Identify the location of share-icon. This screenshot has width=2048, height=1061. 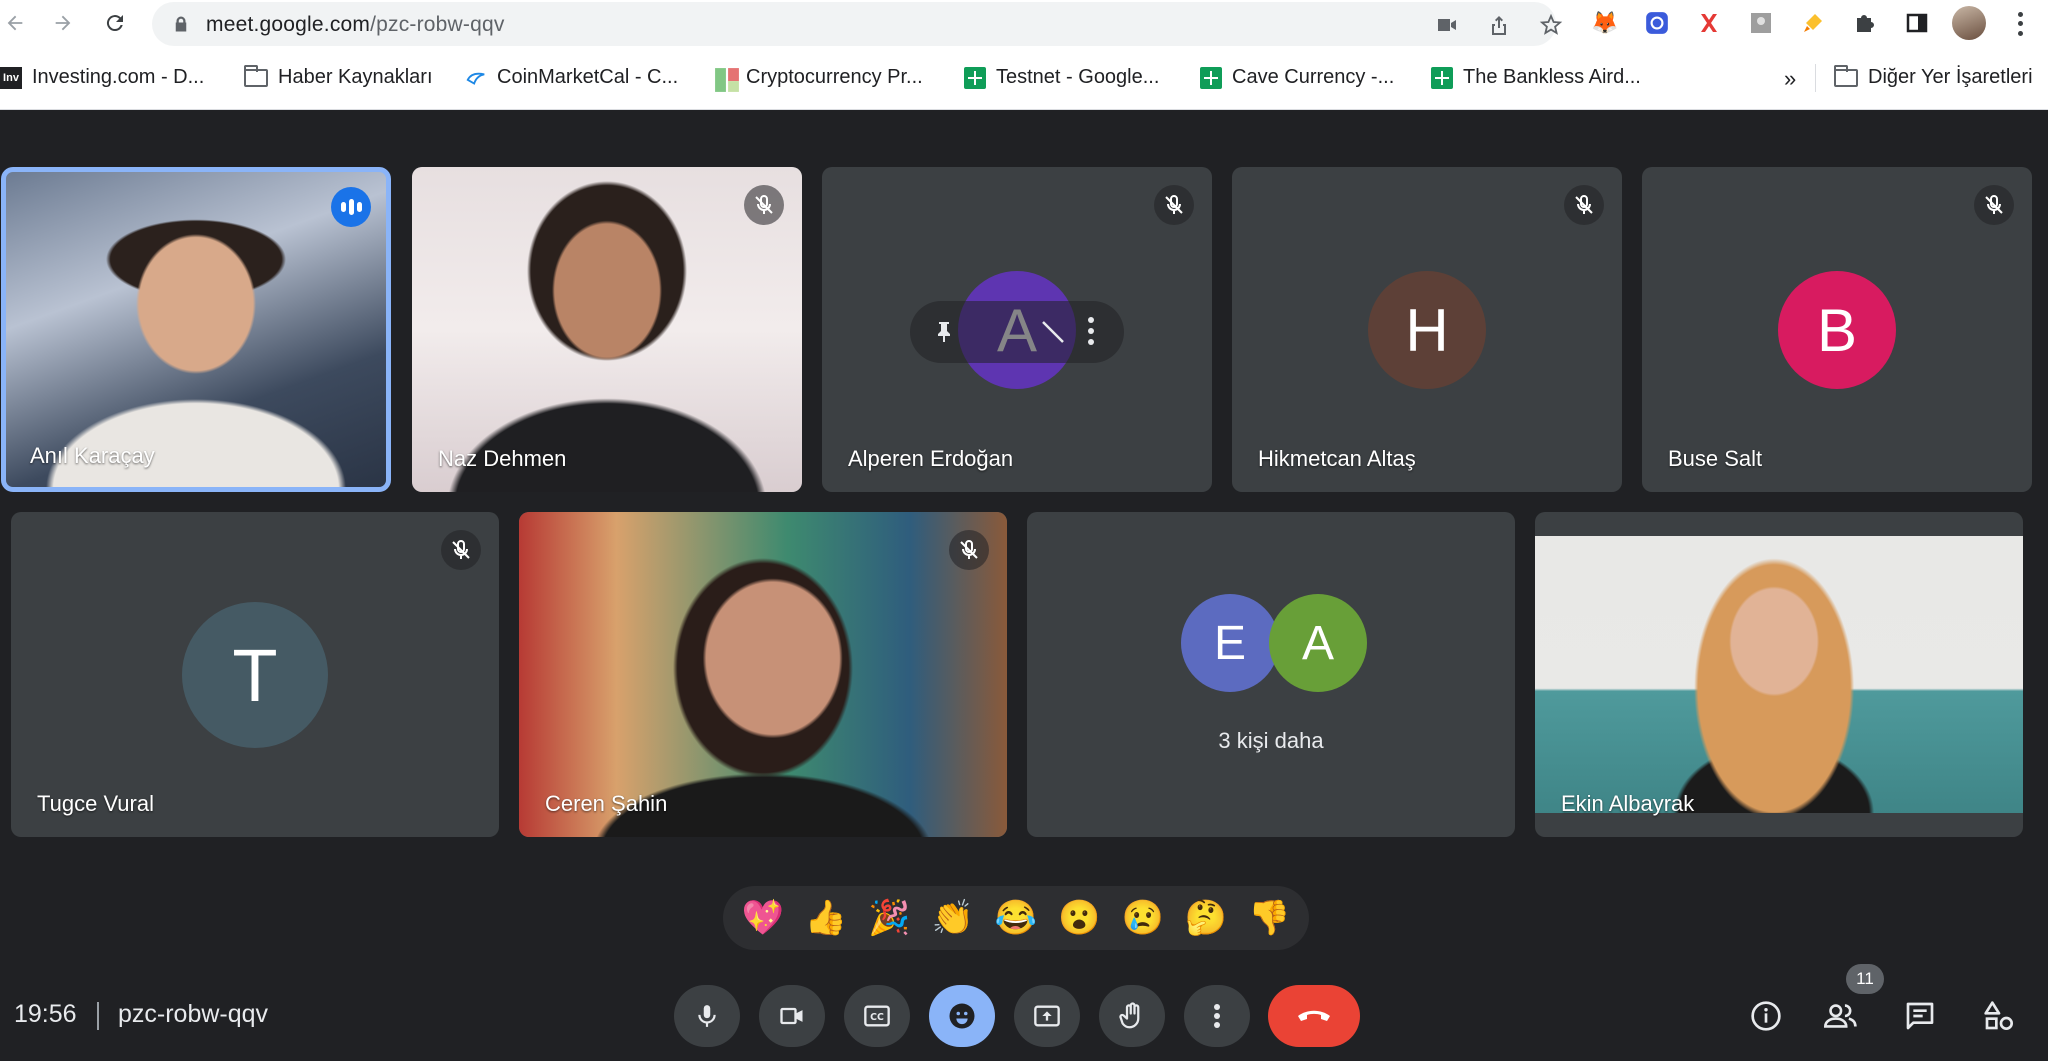
(1499, 25).